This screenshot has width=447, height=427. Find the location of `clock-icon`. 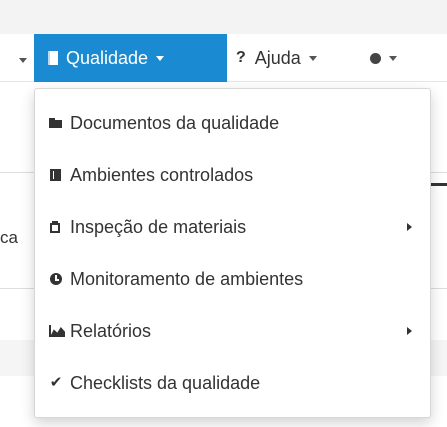

clock-icon is located at coordinates (56, 279).